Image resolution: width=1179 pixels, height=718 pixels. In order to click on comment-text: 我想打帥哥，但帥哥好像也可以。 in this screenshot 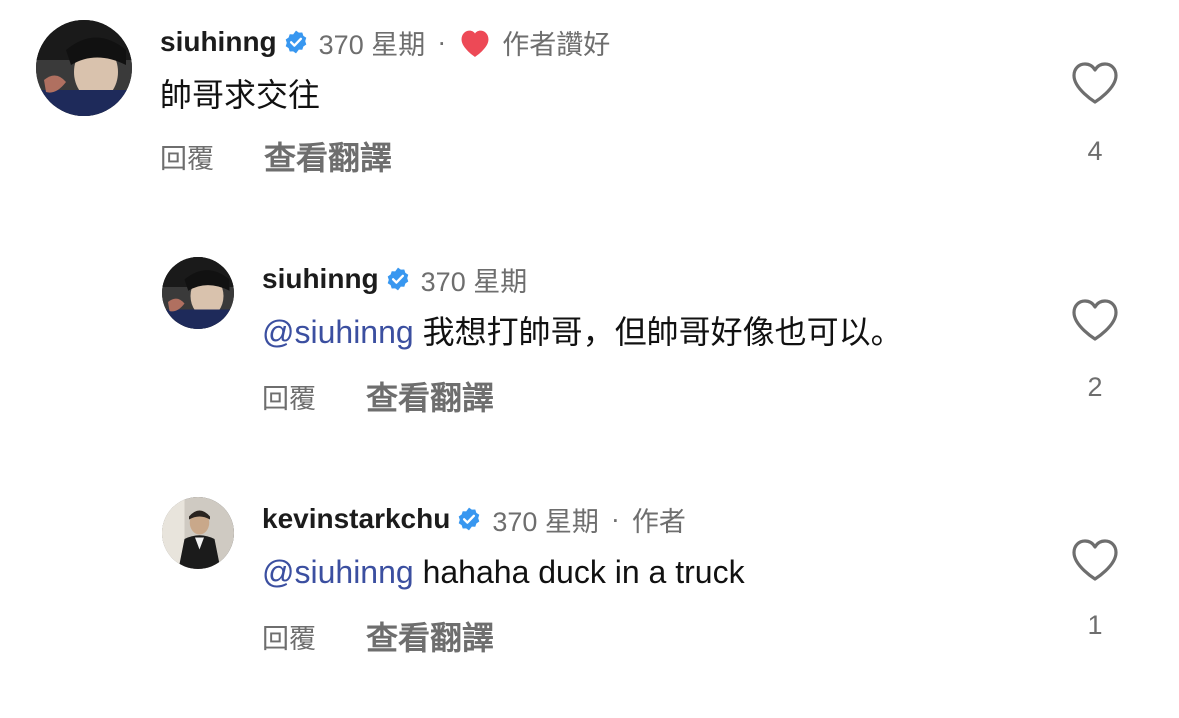, I will do `click(658, 332)`.